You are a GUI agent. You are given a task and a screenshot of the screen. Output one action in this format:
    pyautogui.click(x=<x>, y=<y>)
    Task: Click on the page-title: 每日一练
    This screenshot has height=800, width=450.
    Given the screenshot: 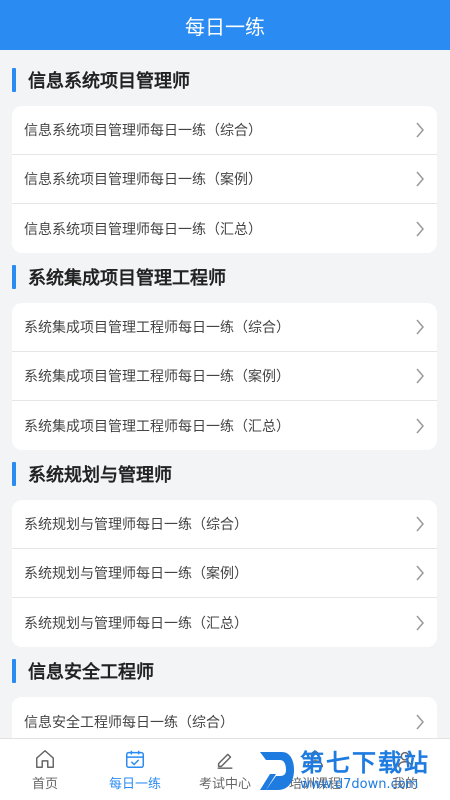 What is the action you would take?
    pyautogui.click(x=225, y=26)
    